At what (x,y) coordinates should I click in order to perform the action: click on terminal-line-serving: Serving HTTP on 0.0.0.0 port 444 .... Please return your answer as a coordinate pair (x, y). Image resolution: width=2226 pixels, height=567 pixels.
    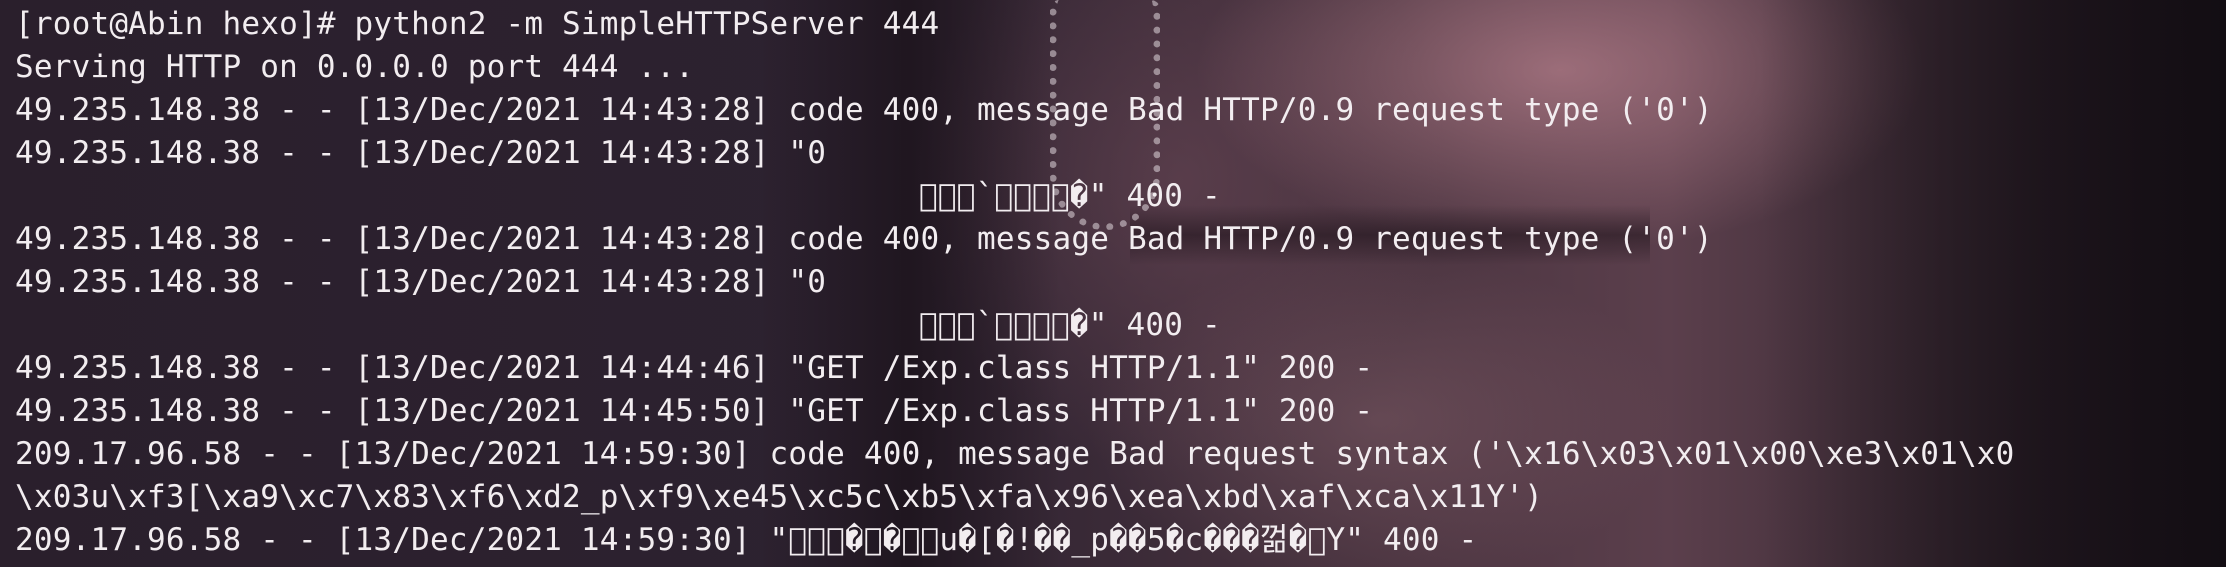
    Looking at the image, I should click on (355, 67).